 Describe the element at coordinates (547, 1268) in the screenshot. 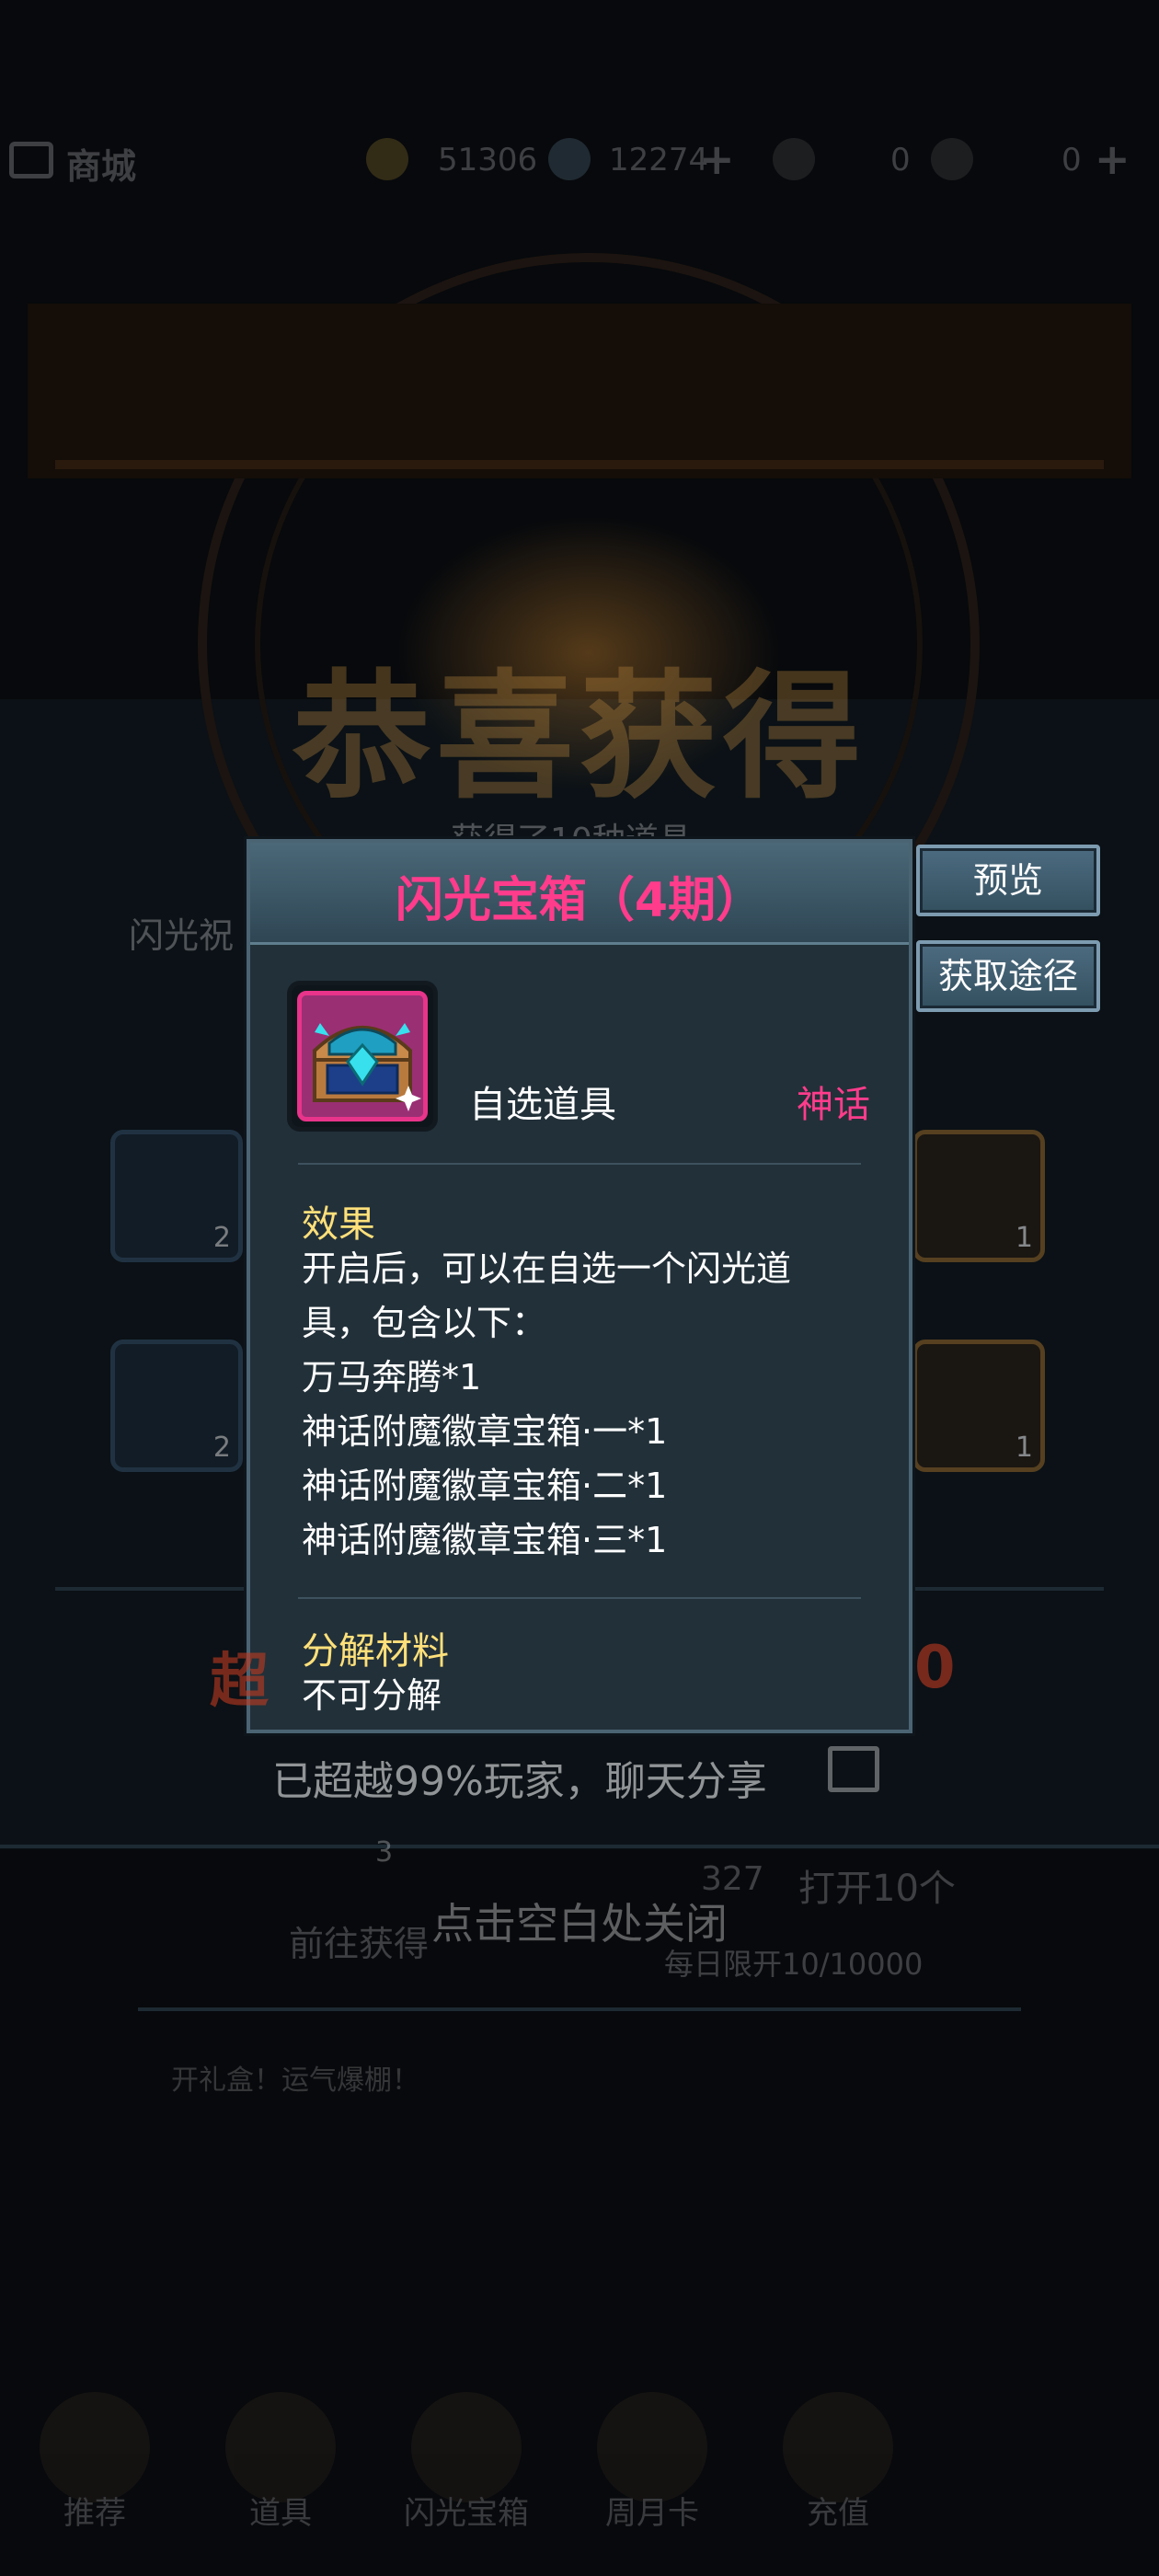

I see `effect-line: 开启后，可以在自选一个闪光道` at that location.